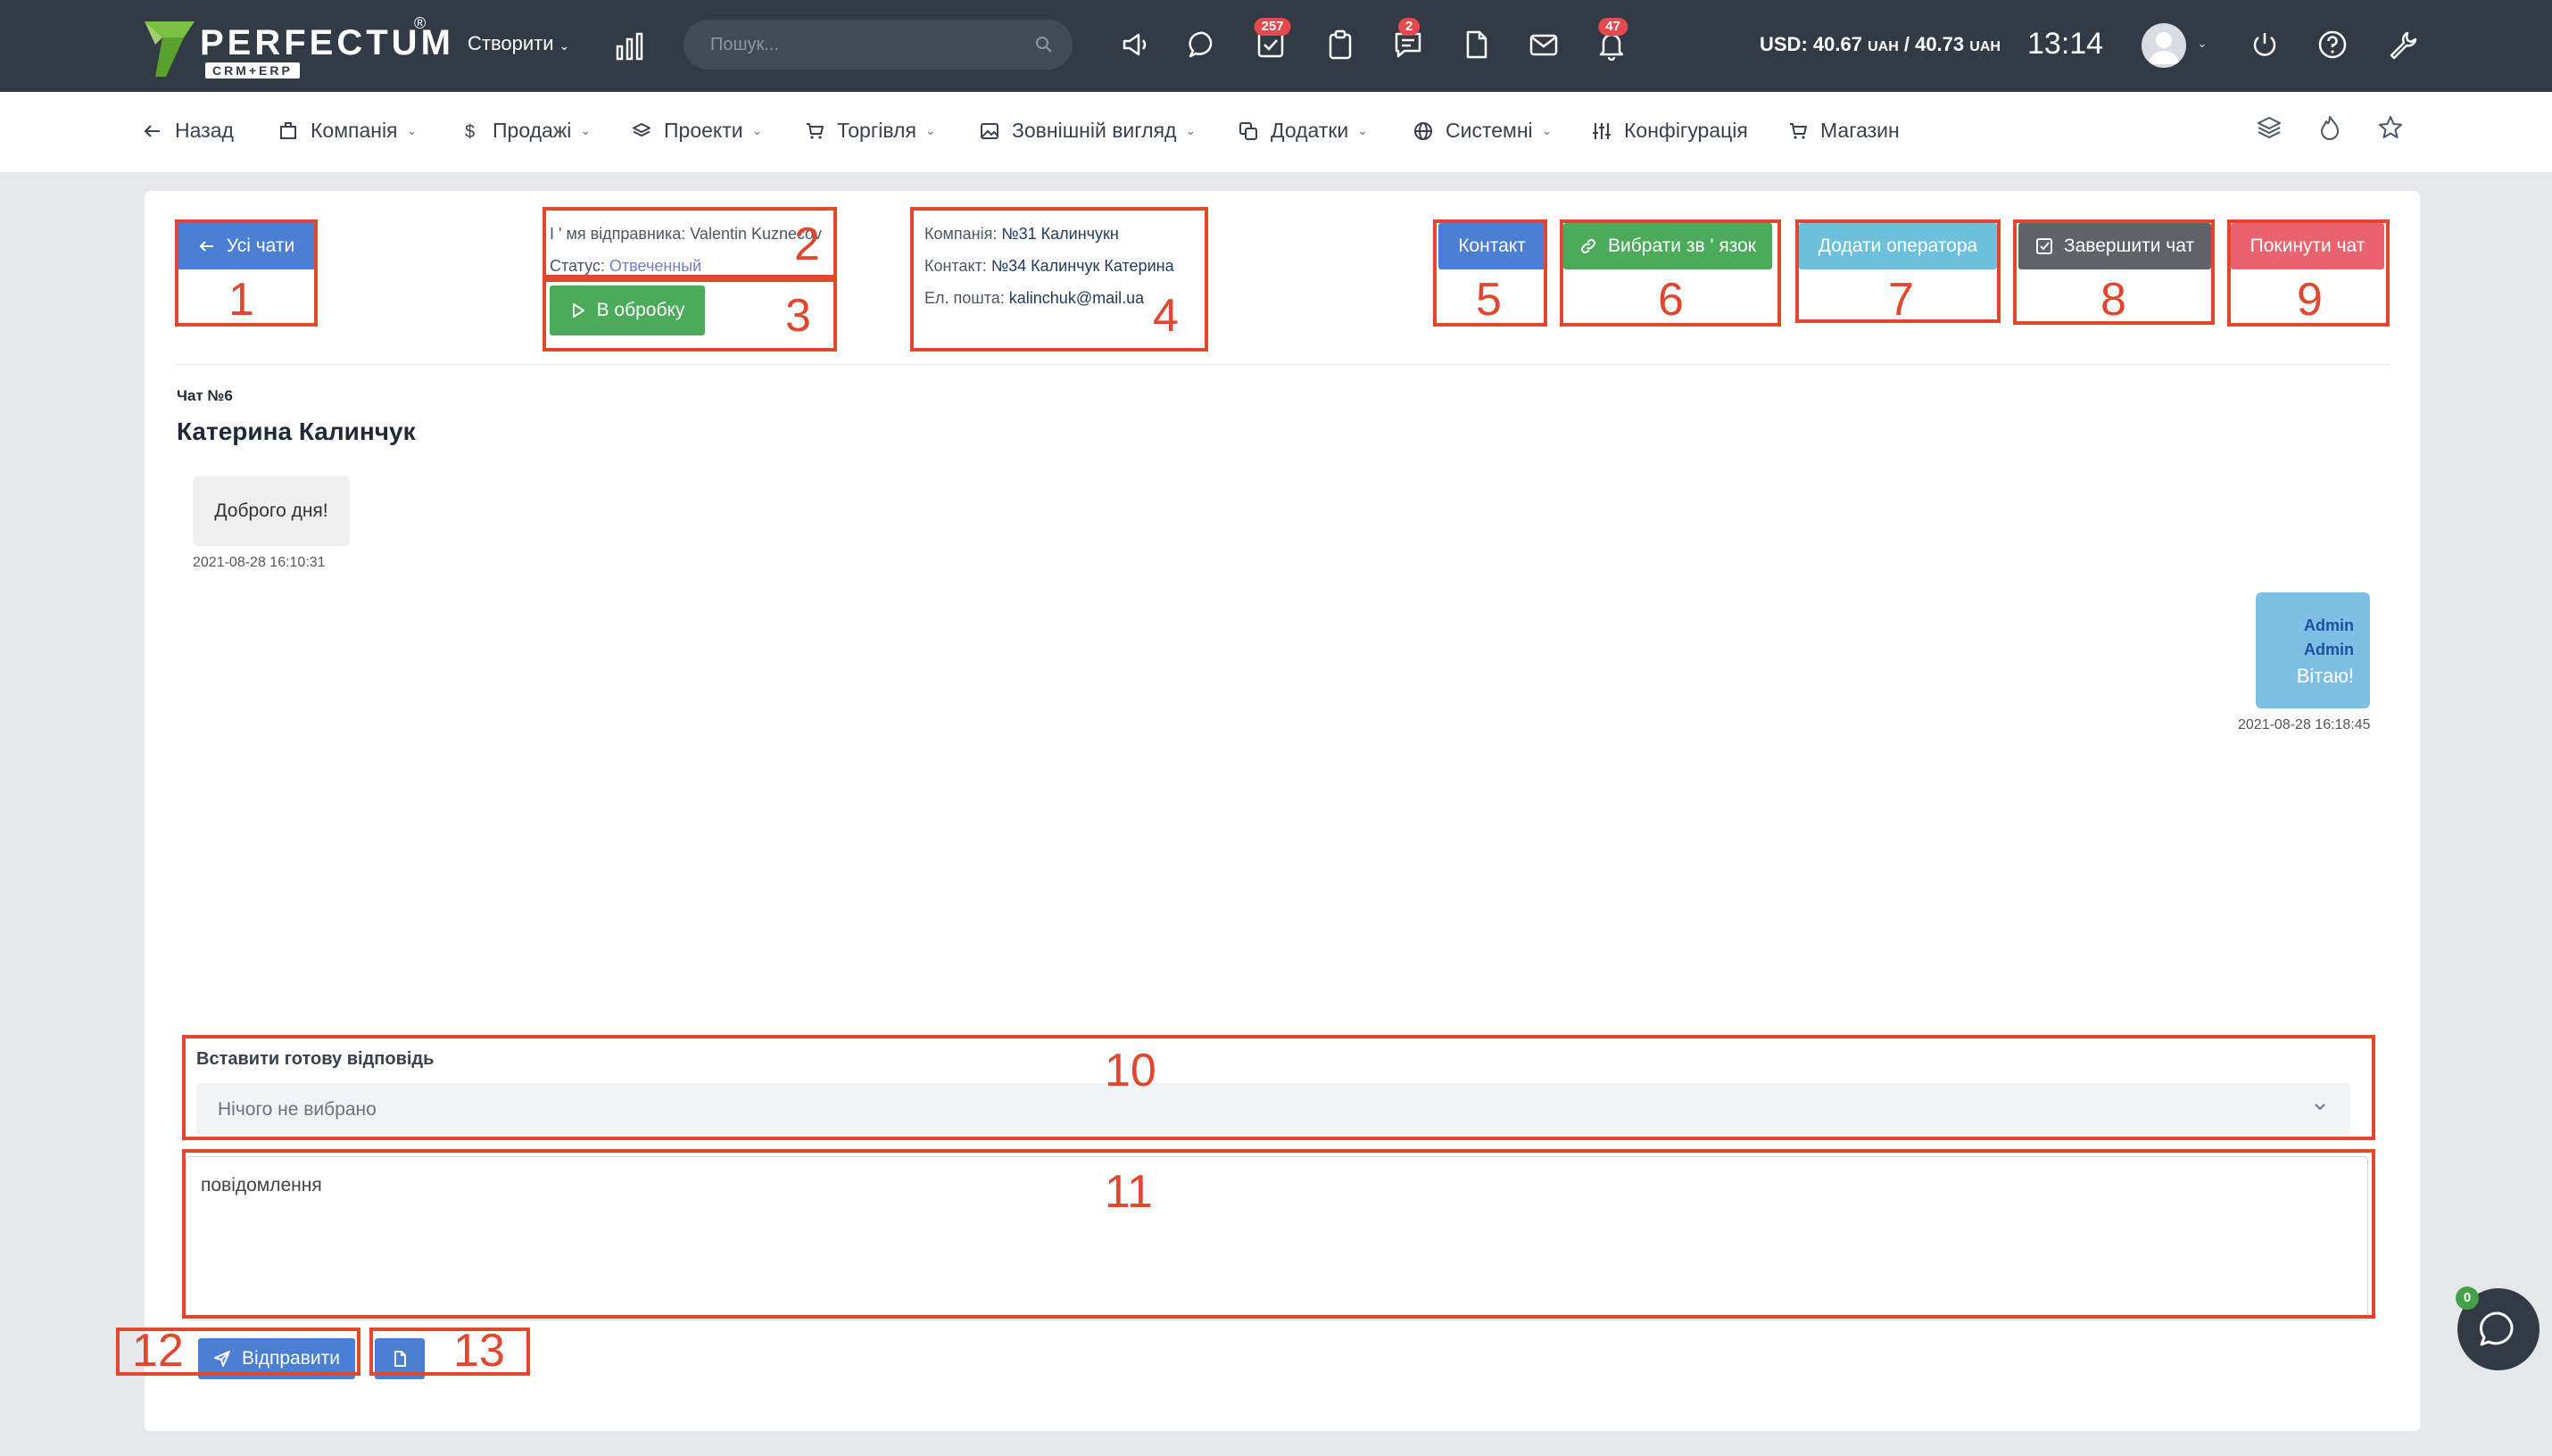 This screenshot has width=2552, height=1456. I want to click on outgoing-message-time: 2021-08-28 16:18:45, so click(2304, 724).